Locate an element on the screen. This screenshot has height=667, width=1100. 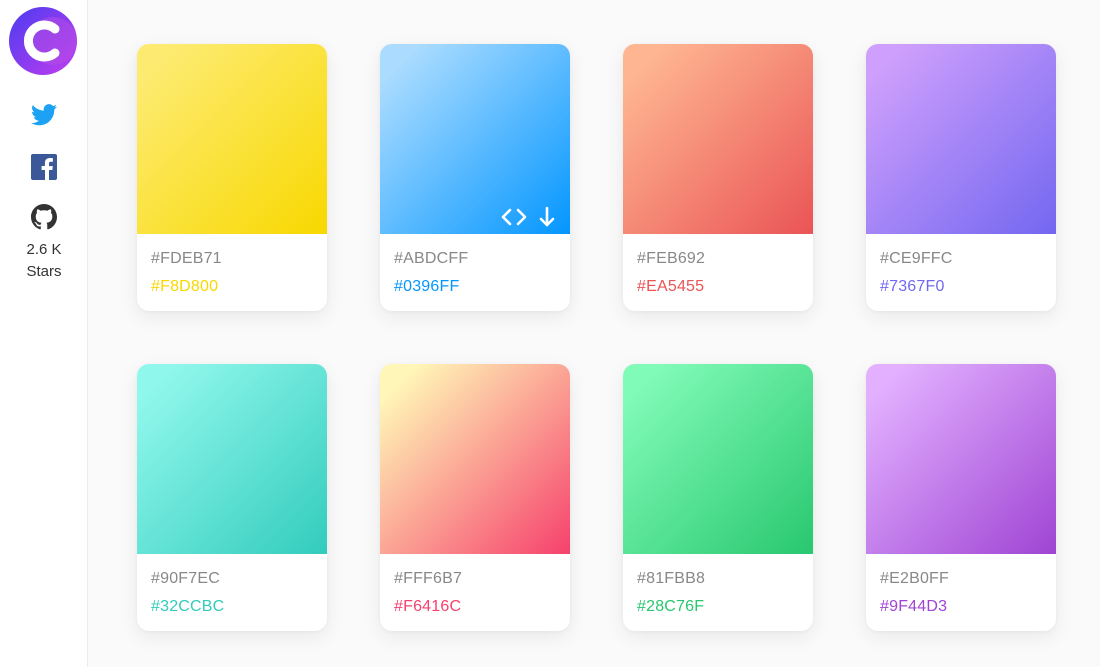
end-color-code: #EA5455 is located at coordinates (725, 287).